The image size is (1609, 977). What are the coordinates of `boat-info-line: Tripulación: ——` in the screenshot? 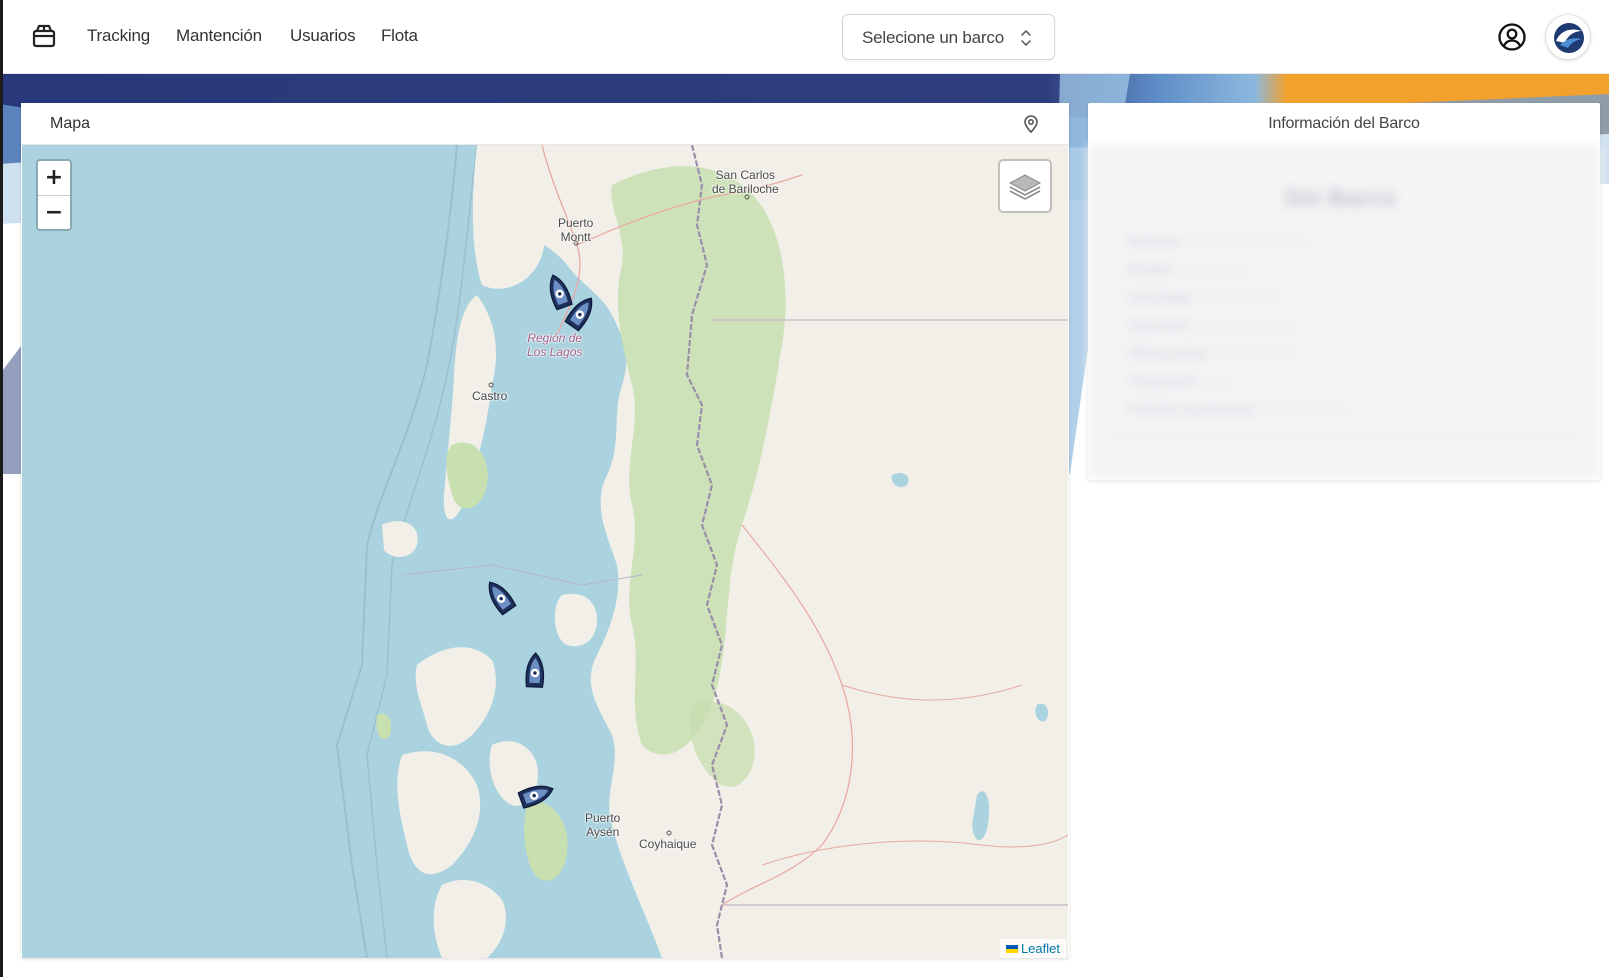 It's located at (1180, 381).